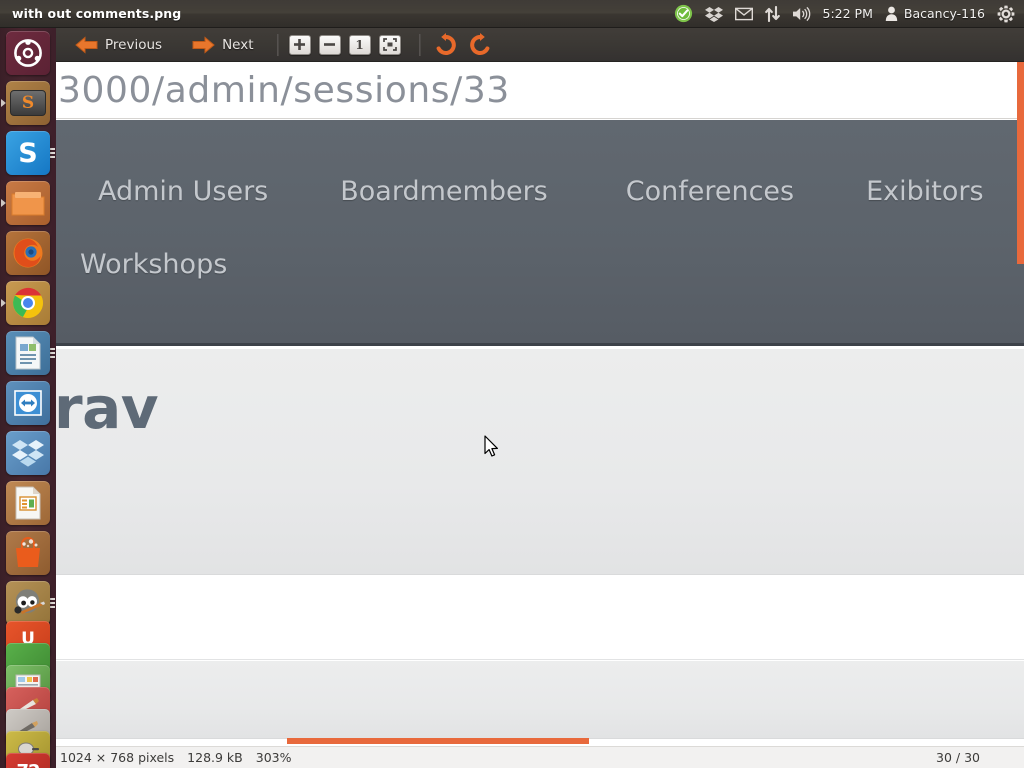  I want to click on status-left-group: 1024 × 768 pixels 128.9 kB 303%, so click(176, 757).